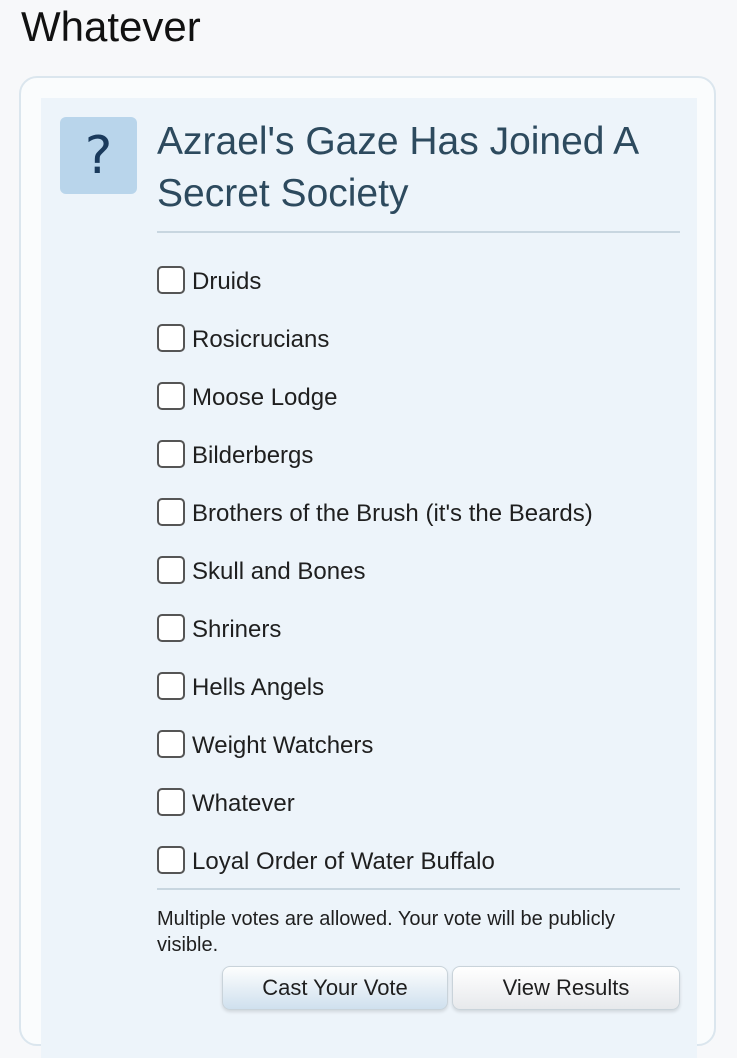 The width and height of the screenshot is (737, 1058). What do you see at coordinates (98, 155) in the screenshot?
I see `question-mark-icon: ?` at bounding box center [98, 155].